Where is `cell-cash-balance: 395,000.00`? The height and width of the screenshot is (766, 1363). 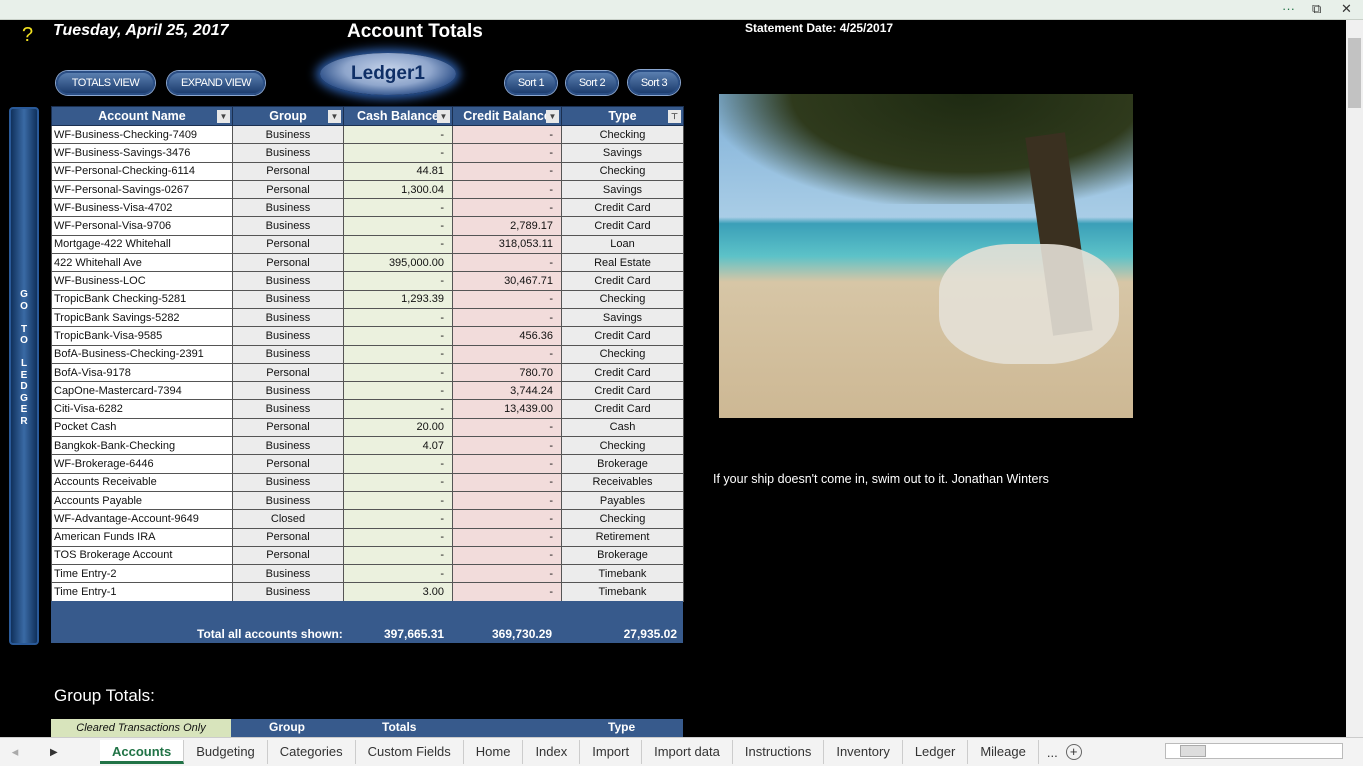 cell-cash-balance: 395,000.00 is located at coordinates (398, 263).